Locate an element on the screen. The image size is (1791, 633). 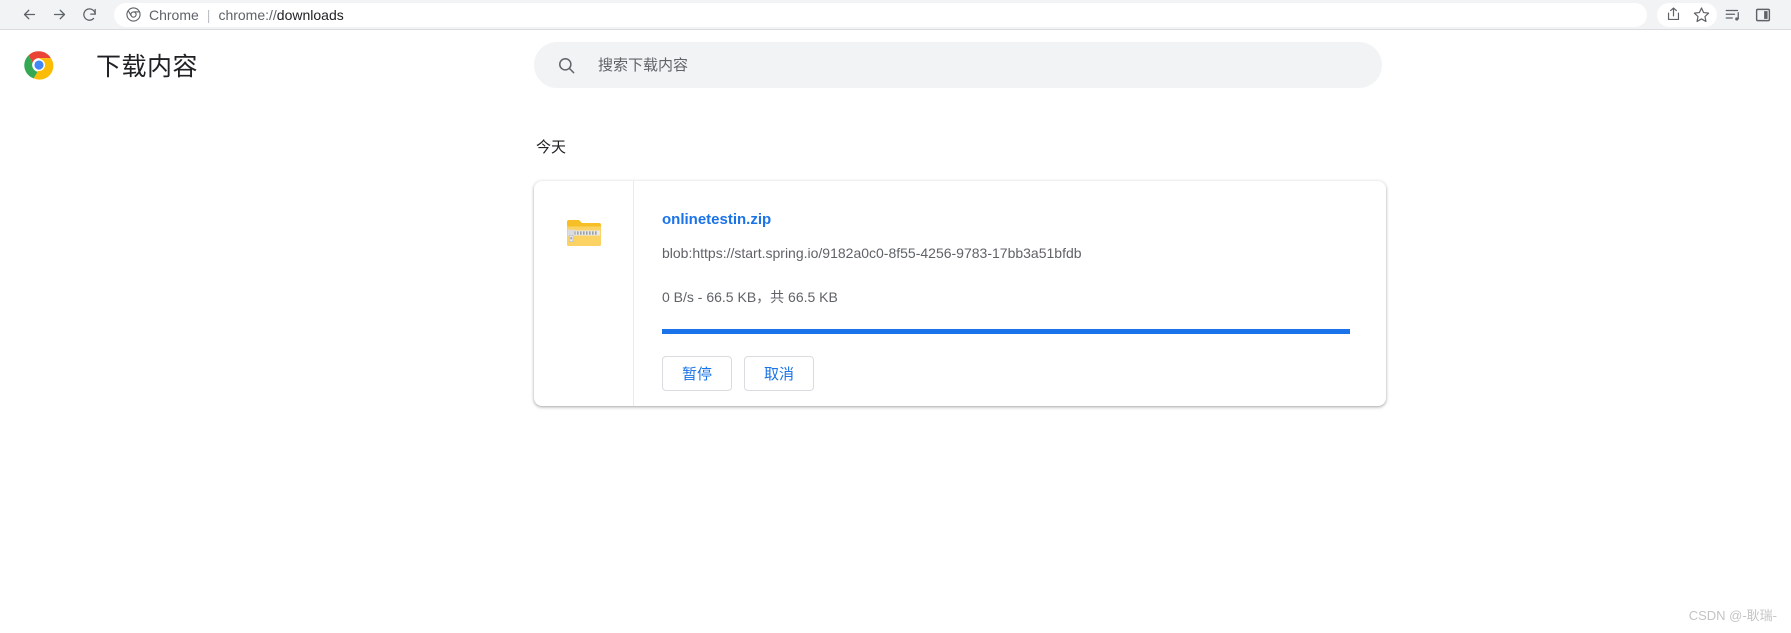
search-input is located at coordinates (979, 65).